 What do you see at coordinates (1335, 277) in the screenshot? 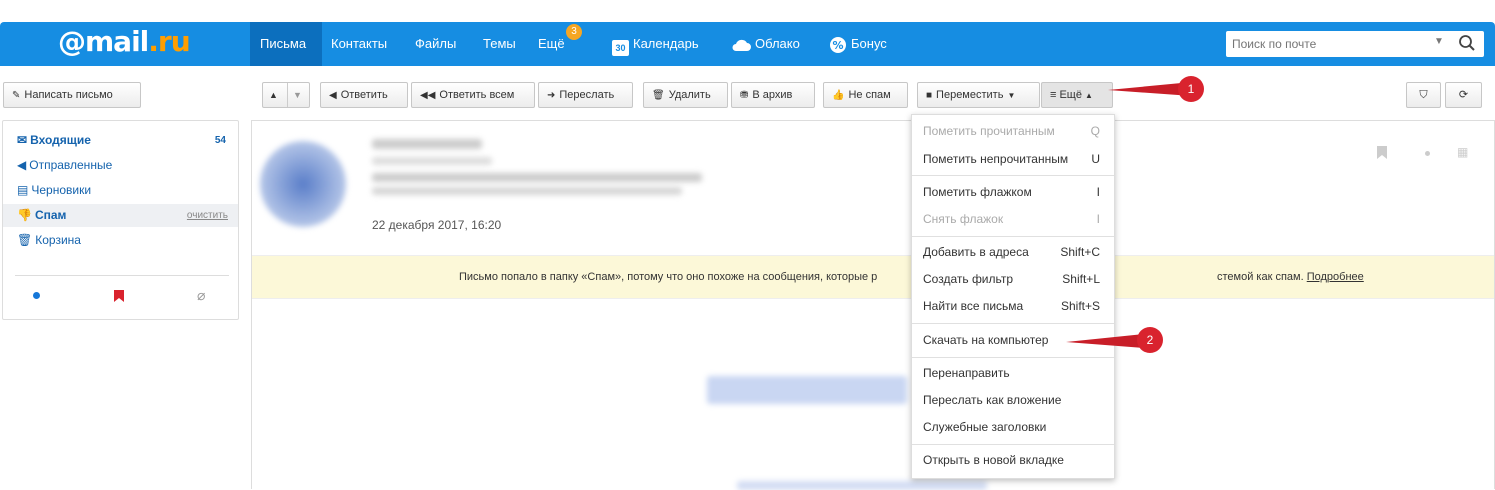
I see `spam-more-link: Подробнее` at bounding box center [1335, 277].